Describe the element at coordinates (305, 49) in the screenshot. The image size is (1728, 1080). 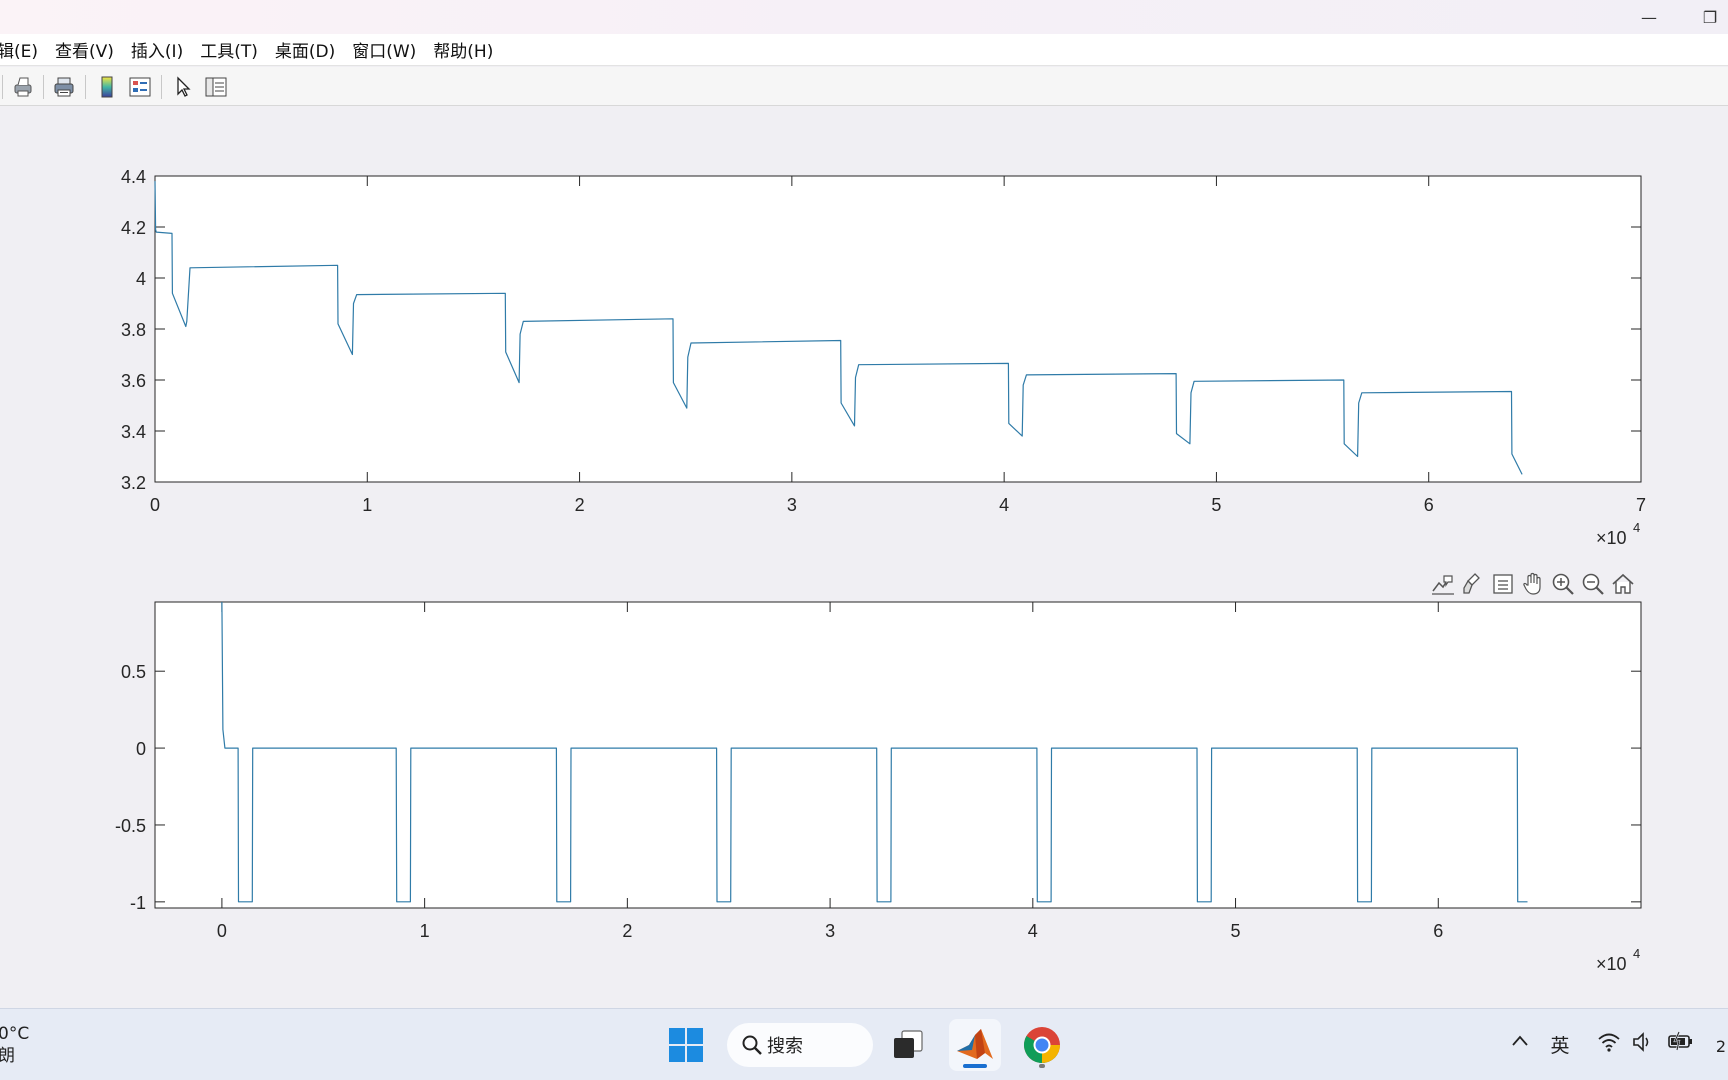
I see `menu-desktop: 桌面(D)` at that location.